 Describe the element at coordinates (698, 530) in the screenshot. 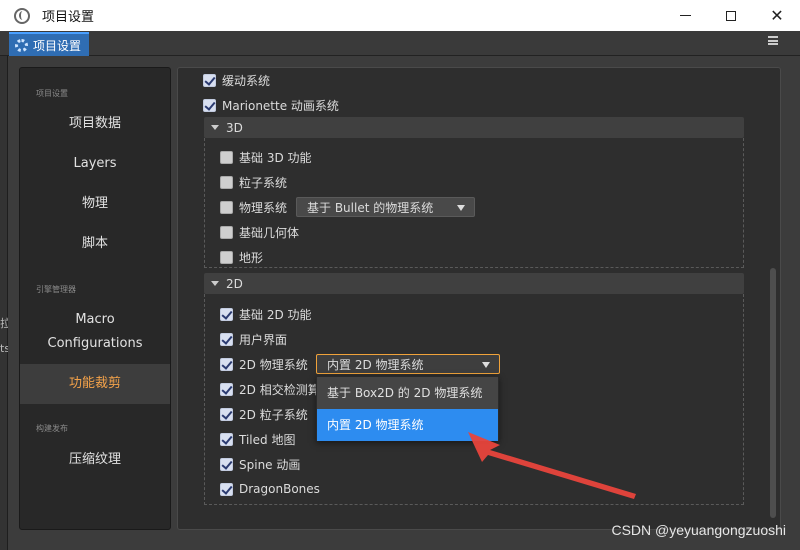

I see `watermark: CSDN @yeyuangongzuoshi` at that location.